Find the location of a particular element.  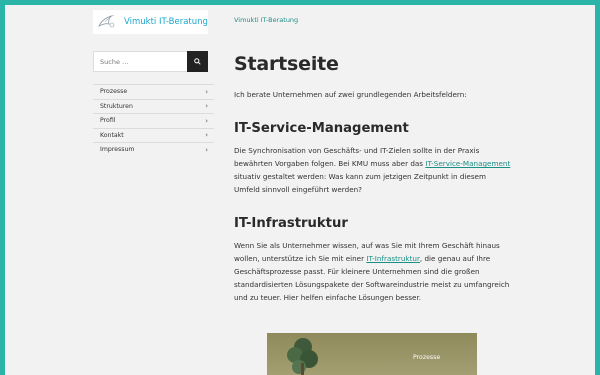

sidebar-item-label: Kontakt is located at coordinates (112, 135).